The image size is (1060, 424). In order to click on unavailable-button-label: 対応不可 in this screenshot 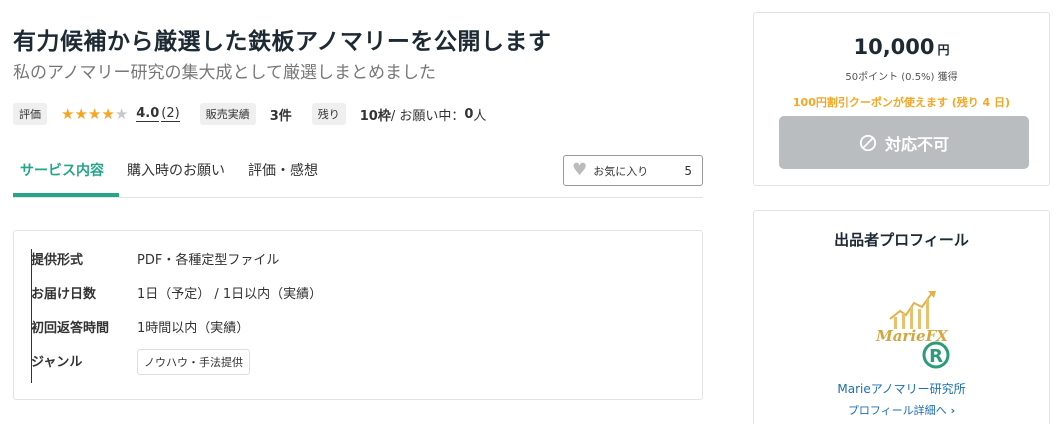, I will do `click(916, 144)`.